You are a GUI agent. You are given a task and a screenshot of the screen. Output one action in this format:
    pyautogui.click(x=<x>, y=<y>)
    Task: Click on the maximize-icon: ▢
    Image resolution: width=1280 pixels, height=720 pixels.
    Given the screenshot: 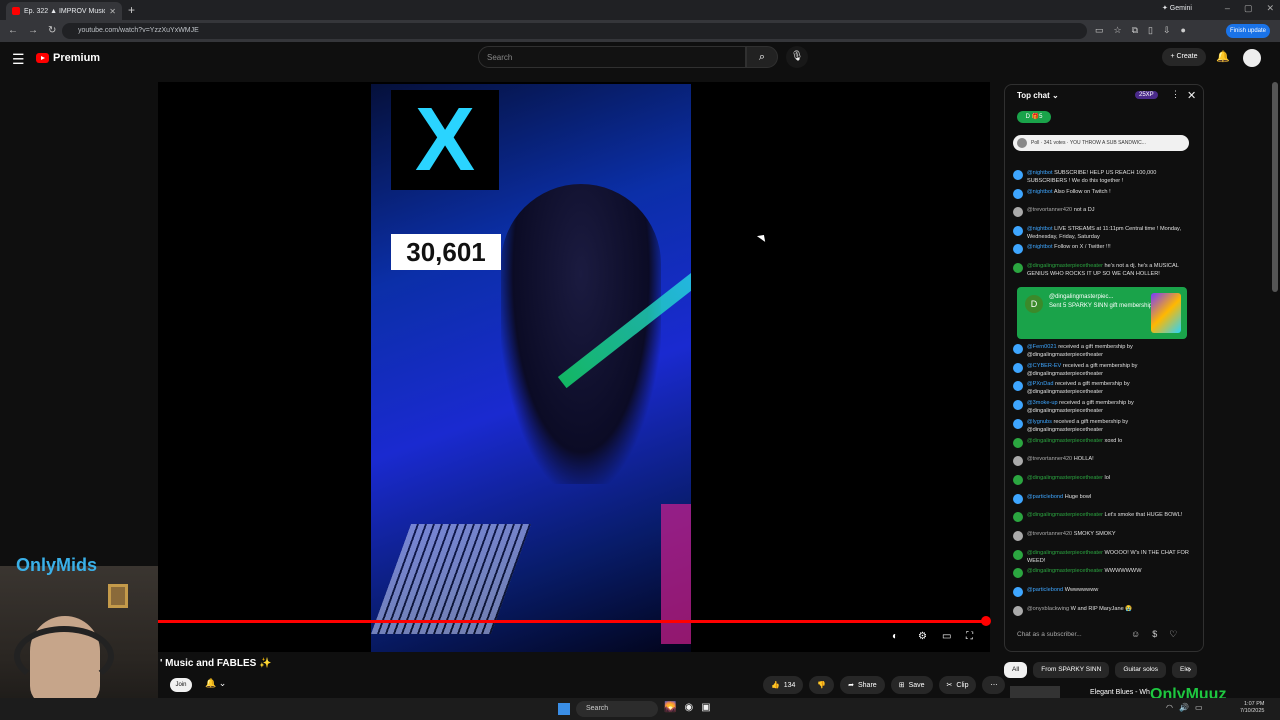 What is the action you would take?
    pyautogui.click(x=1248, y=8)
    